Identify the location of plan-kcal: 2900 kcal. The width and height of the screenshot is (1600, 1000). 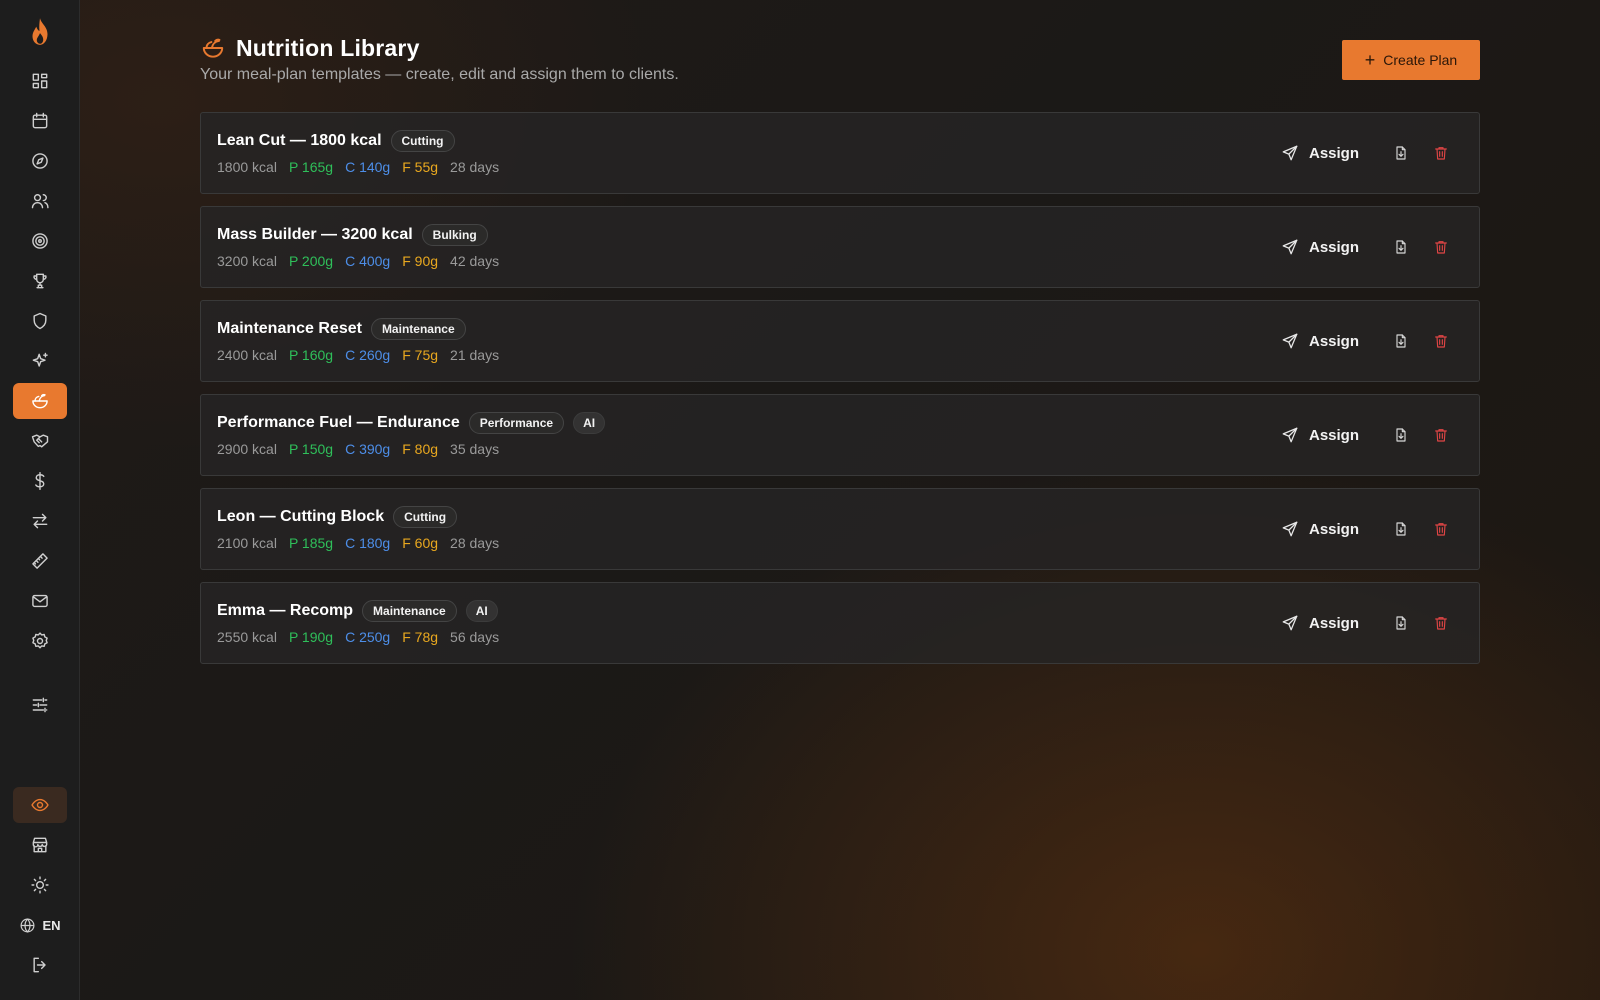
(247, 449).